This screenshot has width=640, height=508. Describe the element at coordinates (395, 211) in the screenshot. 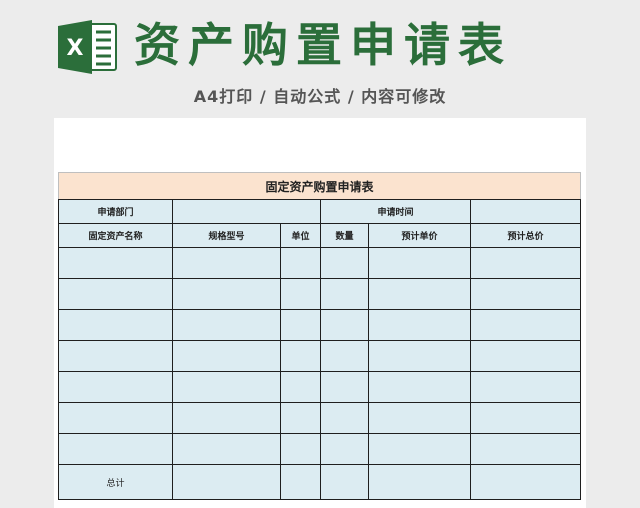

I see `apply-time-label: 申请时间` at that location.